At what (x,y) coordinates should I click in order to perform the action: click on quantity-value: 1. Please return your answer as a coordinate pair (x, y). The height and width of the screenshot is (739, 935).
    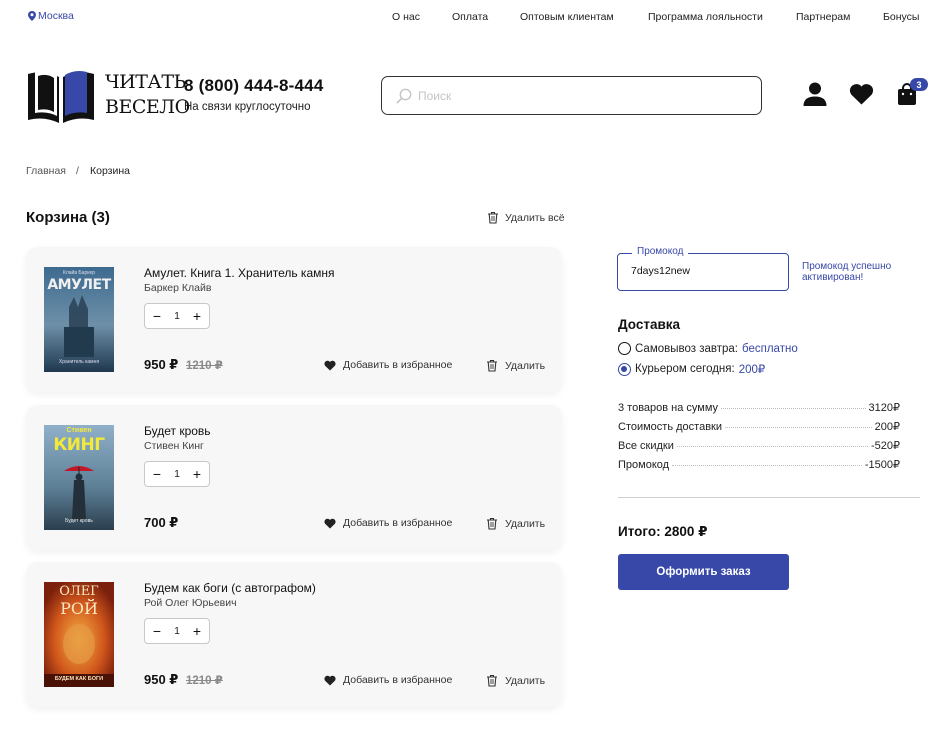
    Looking at the image, I should click on (177, 474).